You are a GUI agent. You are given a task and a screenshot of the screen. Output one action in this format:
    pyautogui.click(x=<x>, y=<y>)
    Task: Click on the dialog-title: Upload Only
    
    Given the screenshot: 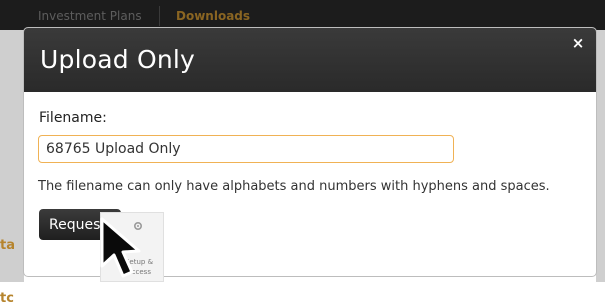 What is the action you would take?
    pyautogui.click(x=118, y=59)
    